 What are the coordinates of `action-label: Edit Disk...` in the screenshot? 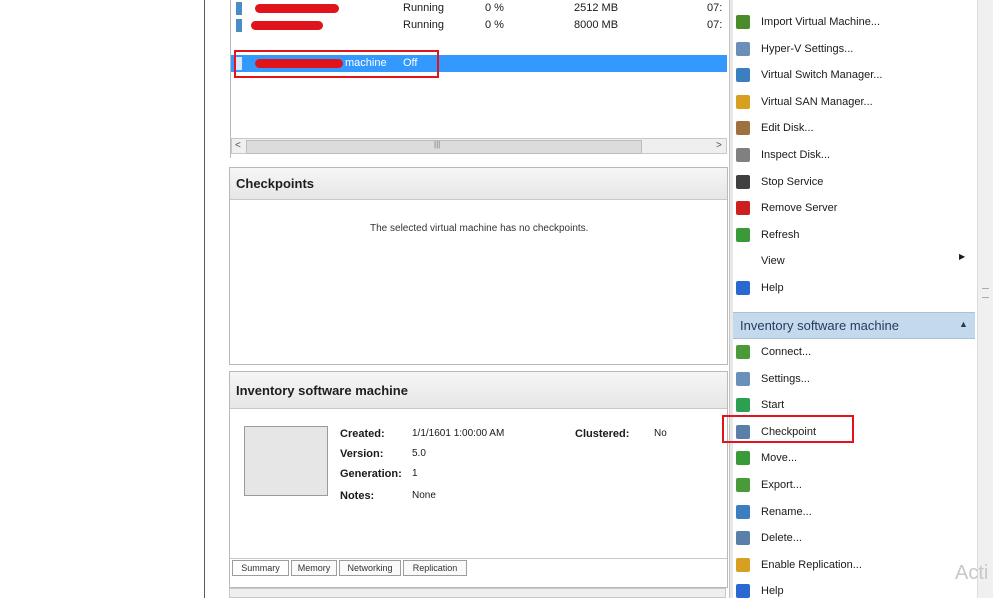 It's located at (787, 128).